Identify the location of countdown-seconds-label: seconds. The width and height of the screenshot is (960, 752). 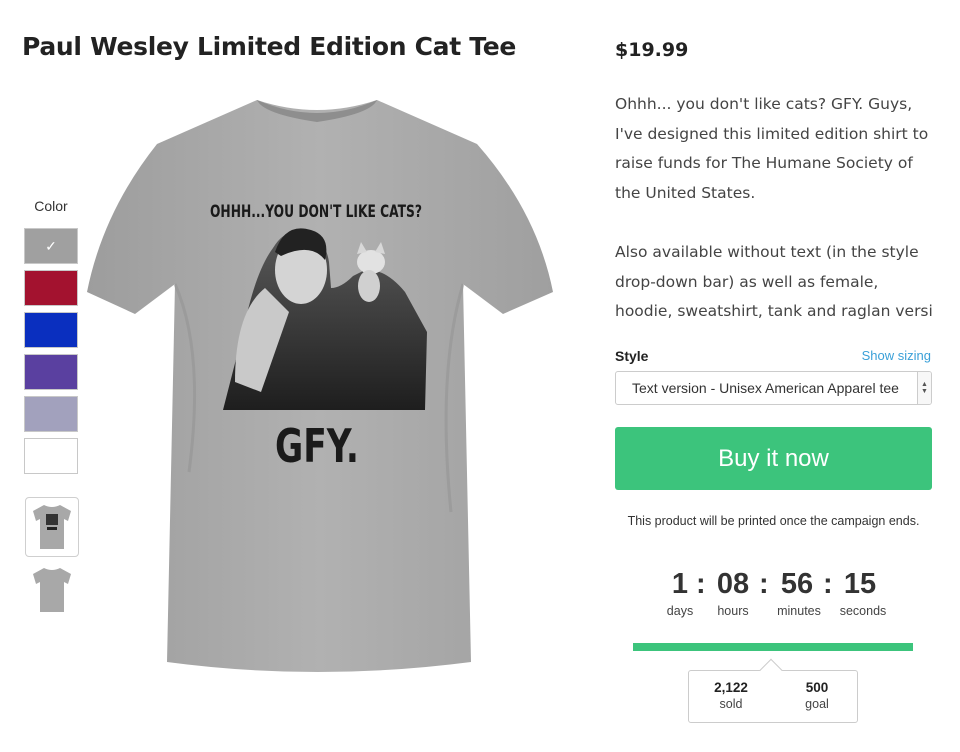
(863, 611).